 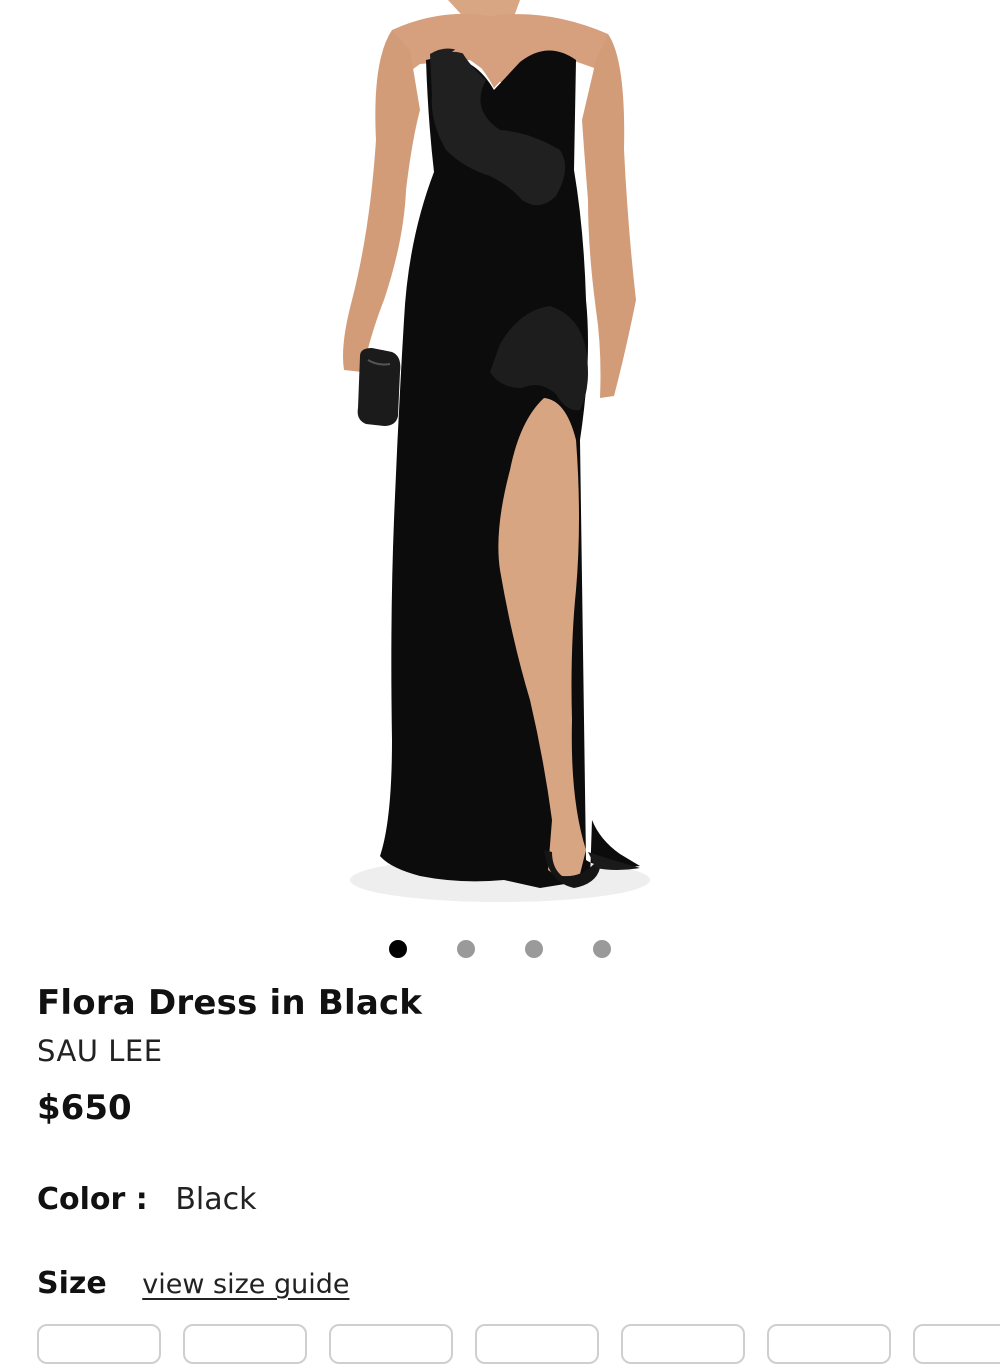 What do you see at coordinates (216, 1199) in the screenshot?
I see `color-value: Black` at bounding box center [216, 1199].